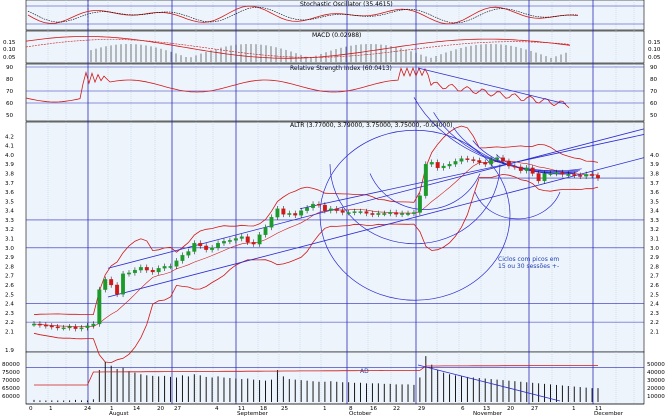 The width and height of the screenshot is (669, 416). What do you see at coordinates (654, 43) in the screenshot?
I see `macd-right-tick: 0.15` at bounding box center [654, 43].